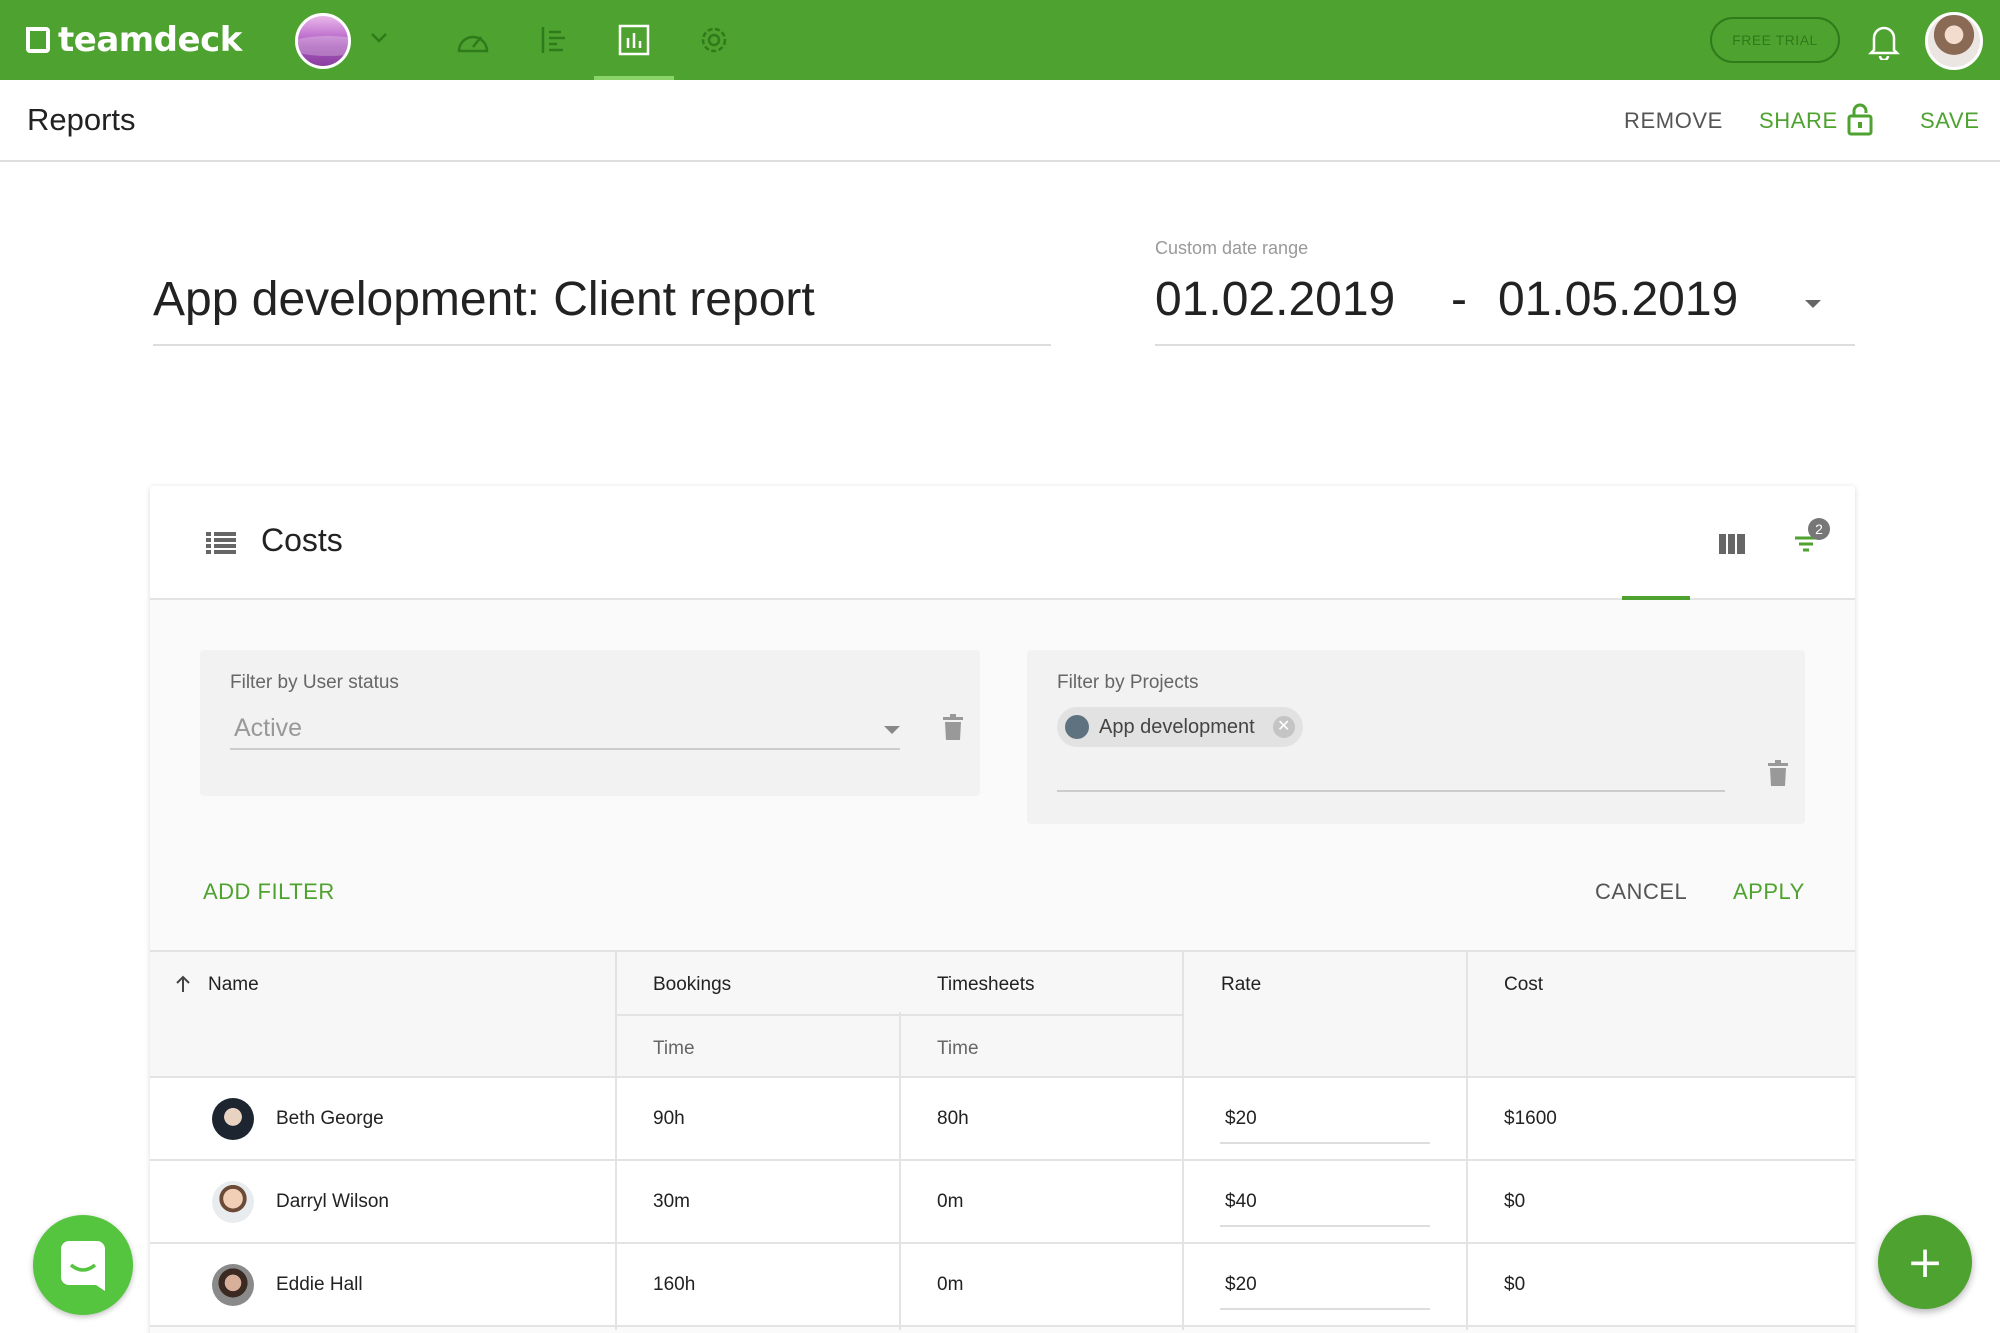 The height and width of the screenshot is (1333, 2000). What do you see at coordinates (1819, 529) in the screenshot?
I see `filter-count-badge: 2` at bounding box center [1819, 529].